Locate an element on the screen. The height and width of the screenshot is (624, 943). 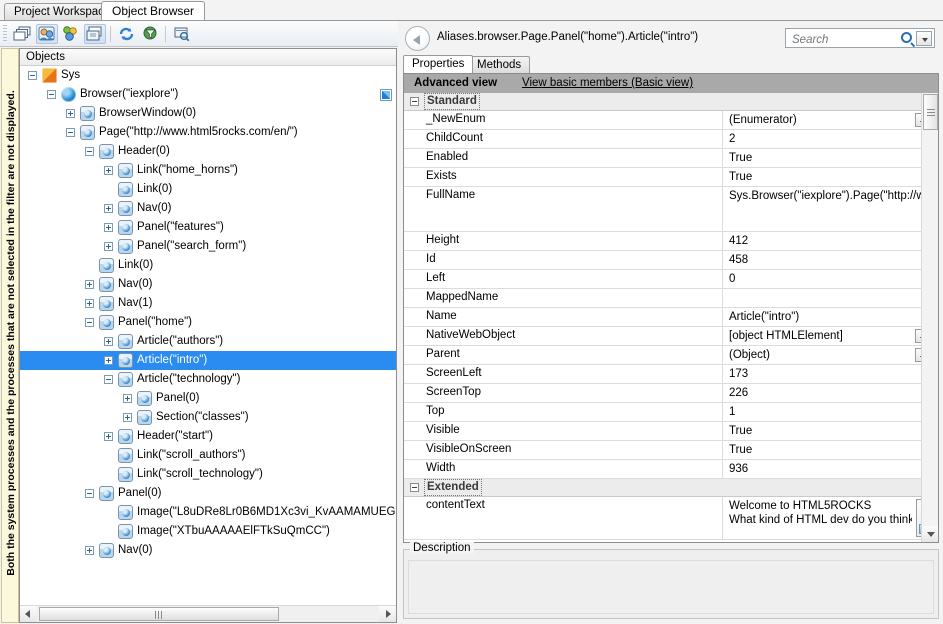
property-row: VisibleOnScreen True is located at coordinates (671, 450).